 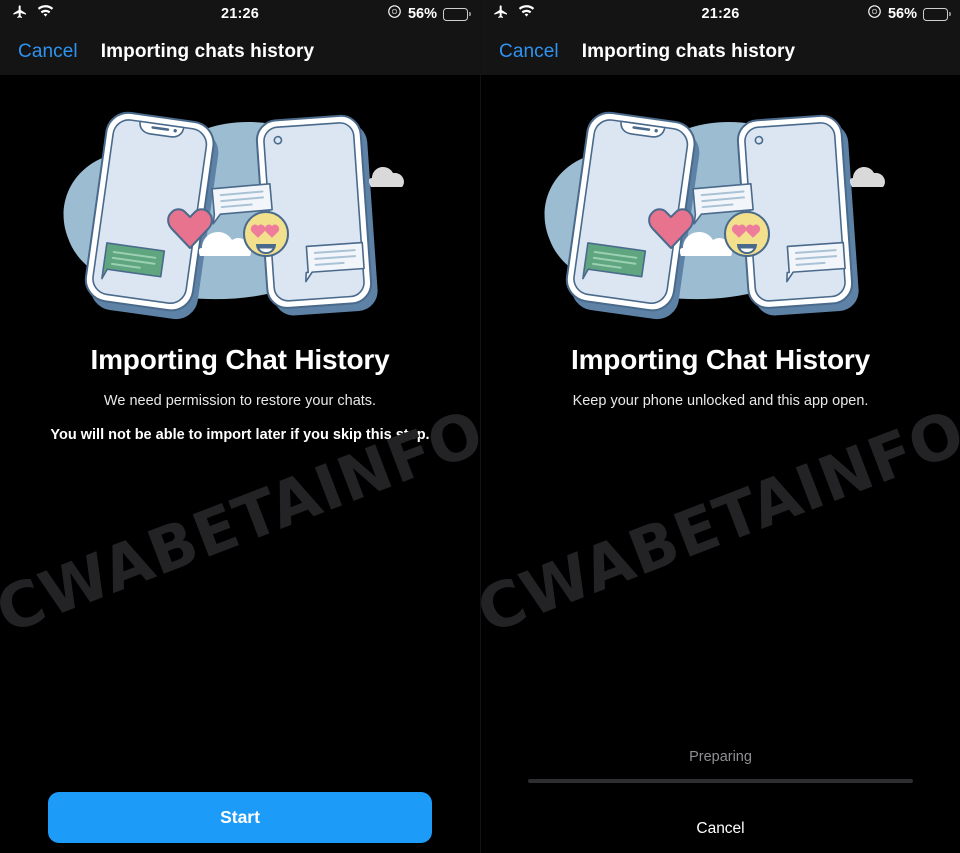 I want to click on cancel-import-button: Cancel, so click(x=720, y=829).